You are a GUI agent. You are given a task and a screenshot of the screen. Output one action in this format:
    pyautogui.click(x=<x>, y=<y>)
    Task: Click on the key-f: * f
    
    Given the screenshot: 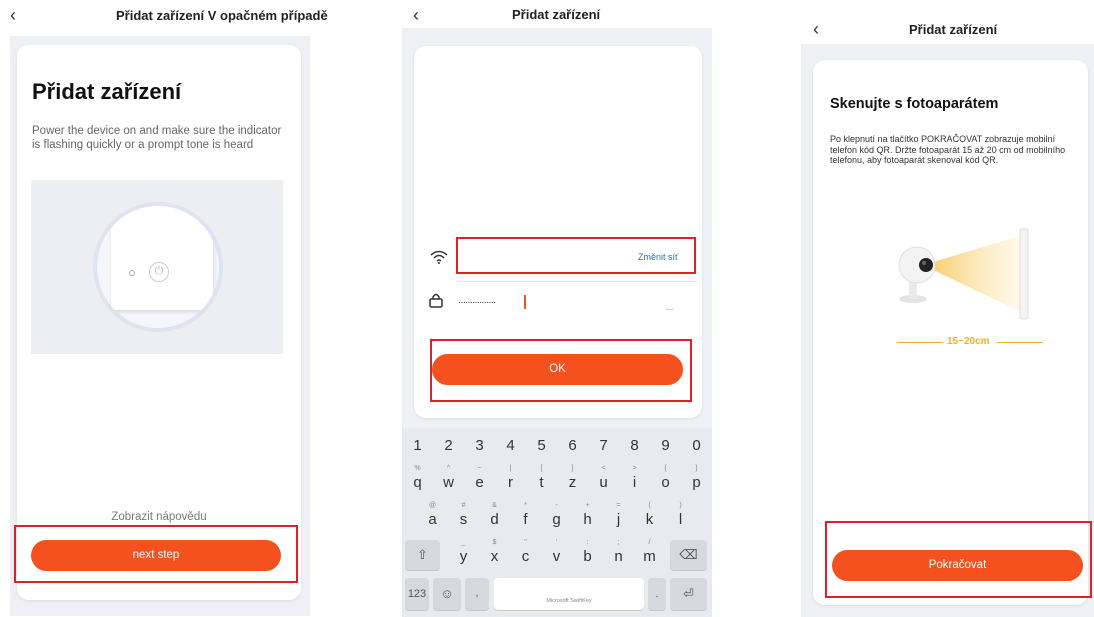 What is the action you would take?
    pyautogui.click(x=525, y=516)
    